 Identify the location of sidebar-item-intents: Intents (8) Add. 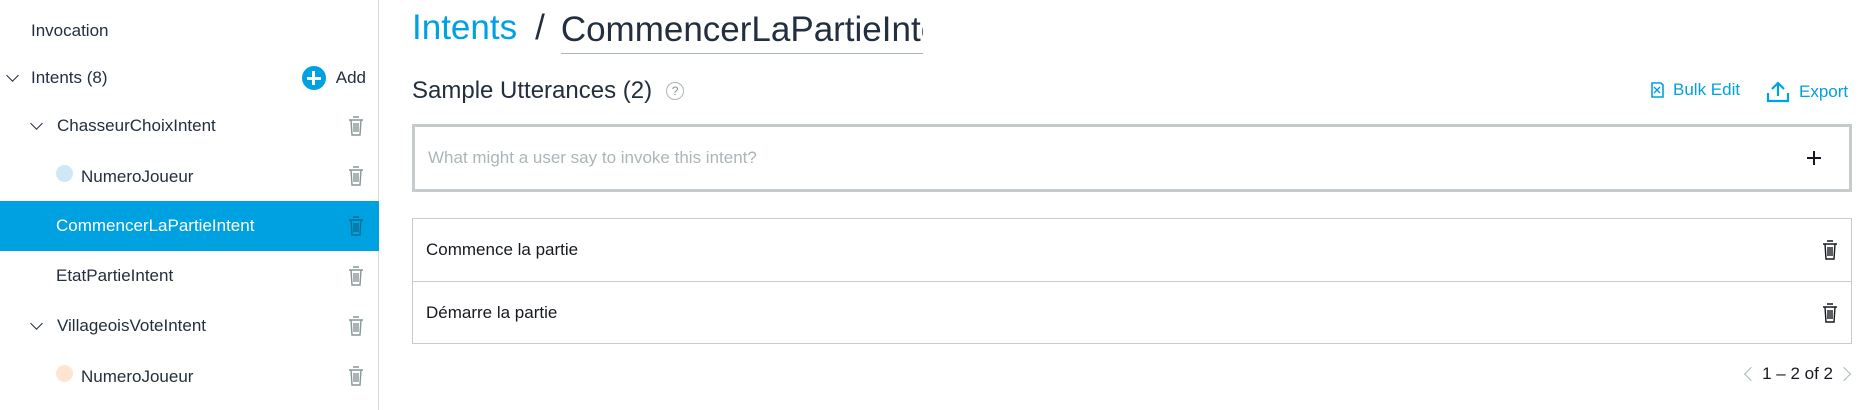
(189, 78).